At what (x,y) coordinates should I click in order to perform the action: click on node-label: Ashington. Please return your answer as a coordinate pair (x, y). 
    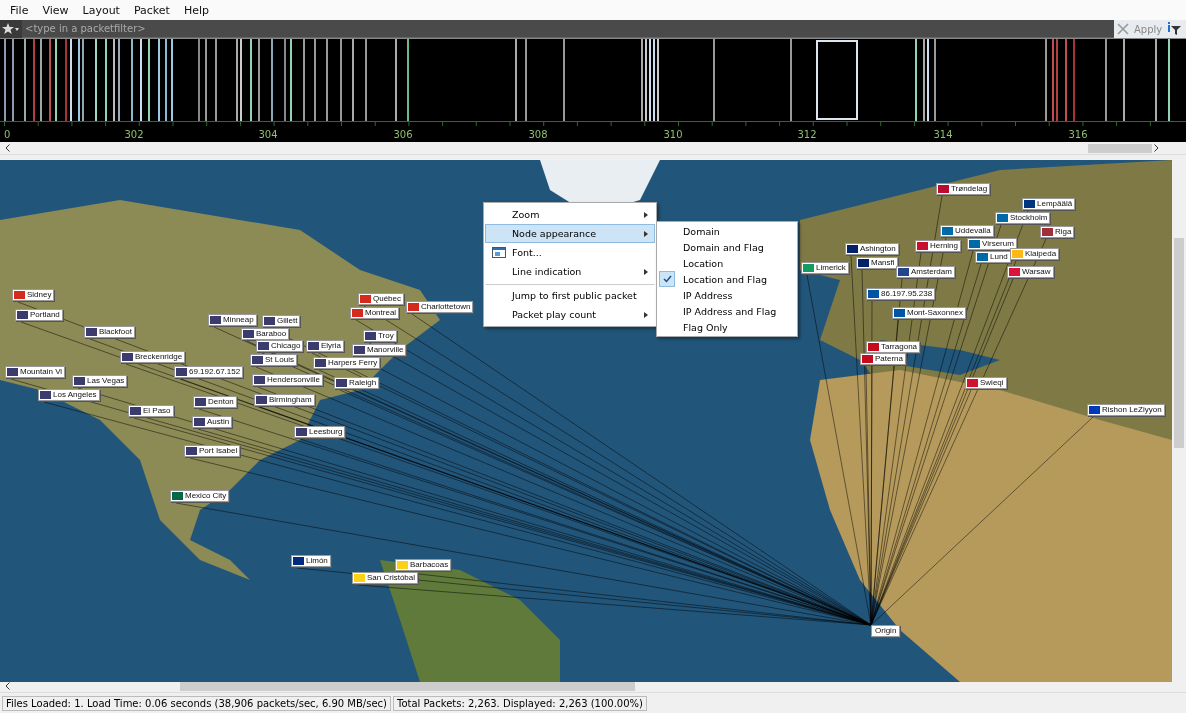
    Looking at the image, I should click on (872, 249).